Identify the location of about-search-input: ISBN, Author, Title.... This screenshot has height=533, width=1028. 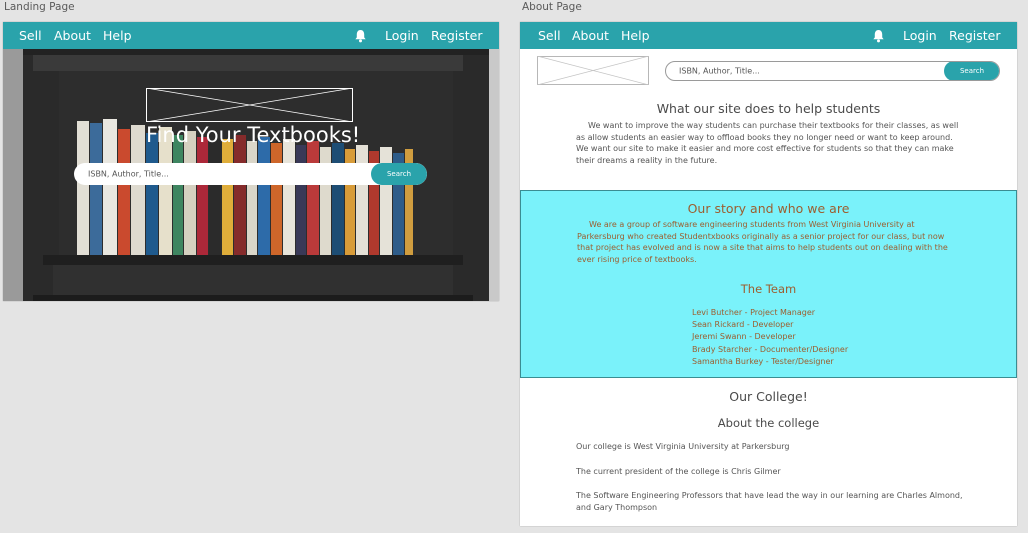
(719, 71).